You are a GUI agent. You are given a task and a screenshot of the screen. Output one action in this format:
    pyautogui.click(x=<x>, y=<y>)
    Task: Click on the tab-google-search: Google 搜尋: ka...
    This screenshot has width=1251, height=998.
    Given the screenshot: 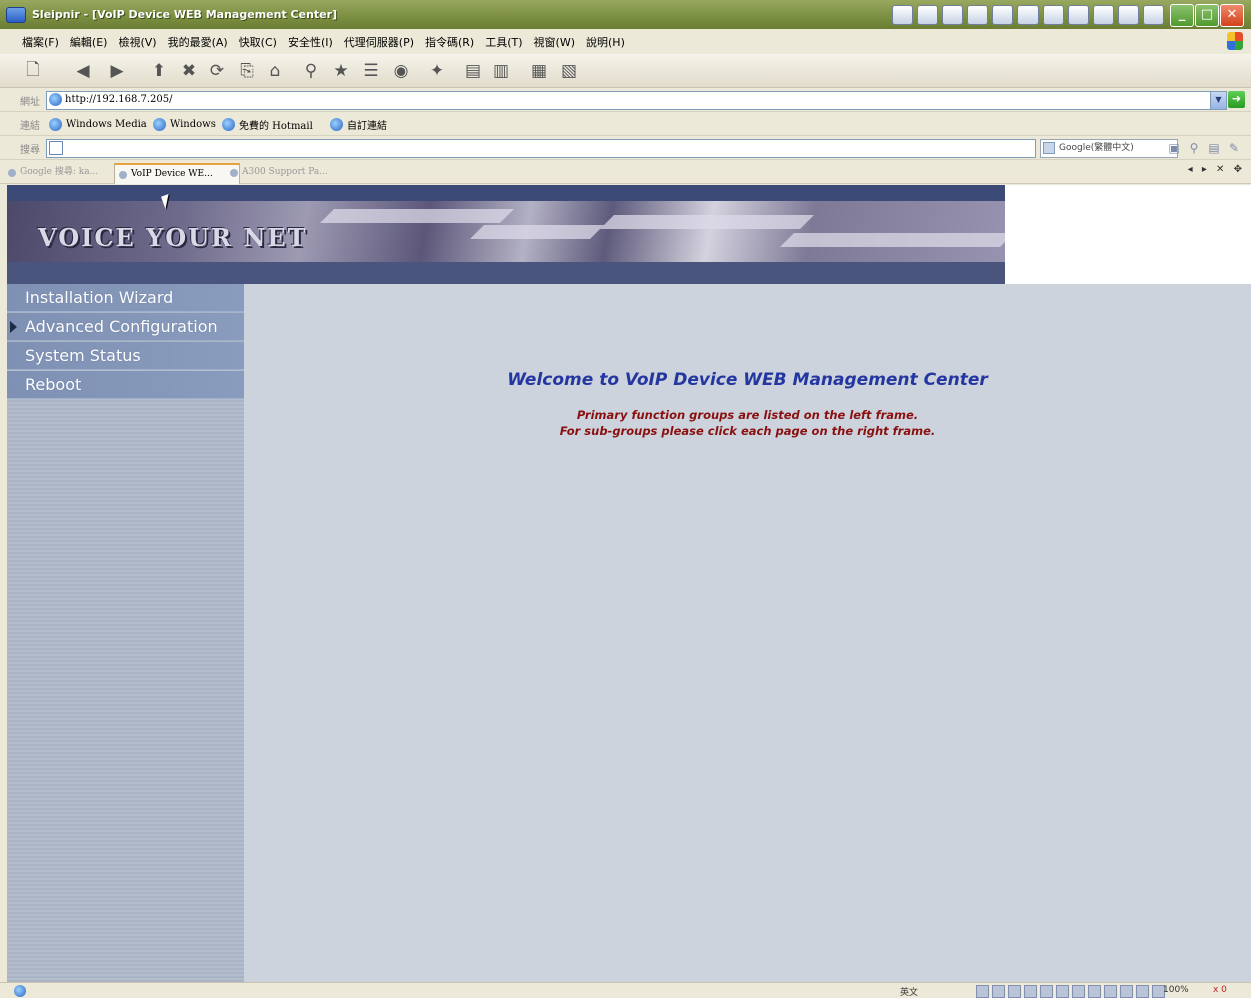 What is the action you would take?
    pyautogui.click(x=65, y=172)
    